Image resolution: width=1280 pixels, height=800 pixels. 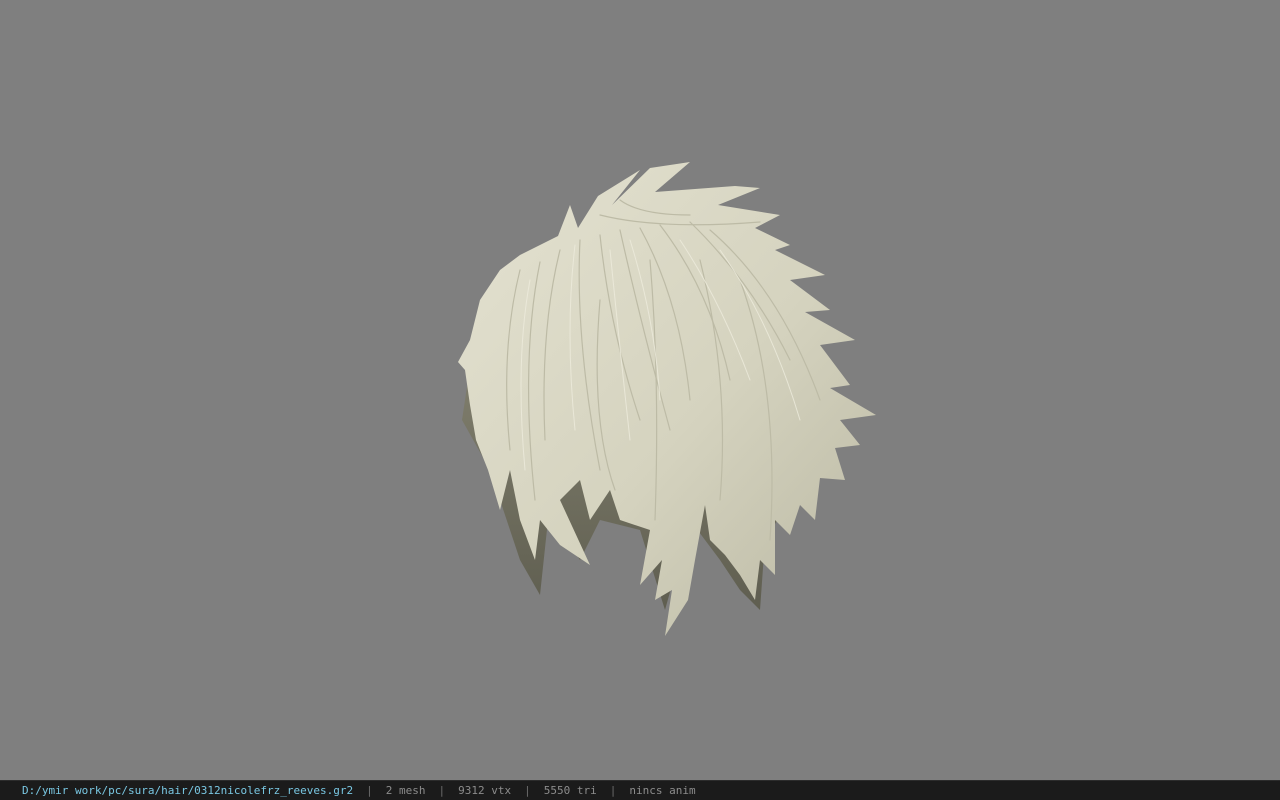 I want to click on mesh-count: 2 mesh, so click(x=405, y=790).